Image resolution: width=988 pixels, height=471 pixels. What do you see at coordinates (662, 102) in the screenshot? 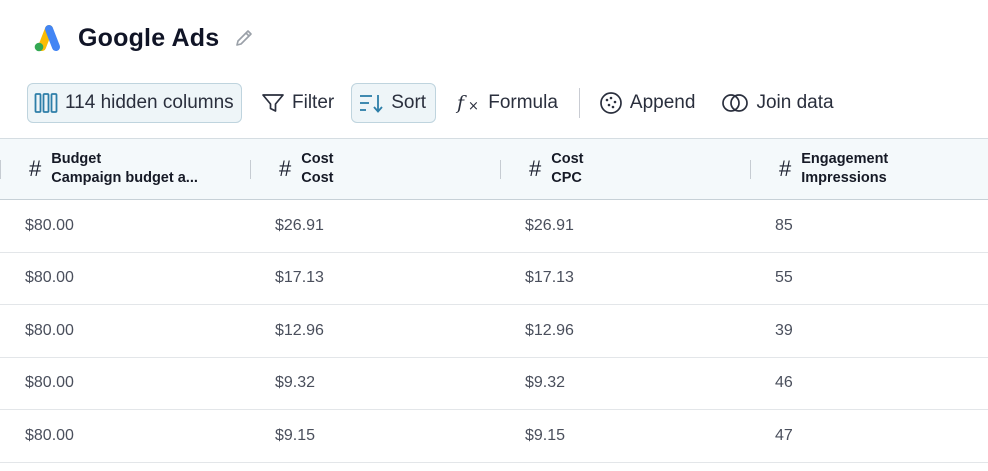
I see `append-label: Append` at bounding box center [662, 102].